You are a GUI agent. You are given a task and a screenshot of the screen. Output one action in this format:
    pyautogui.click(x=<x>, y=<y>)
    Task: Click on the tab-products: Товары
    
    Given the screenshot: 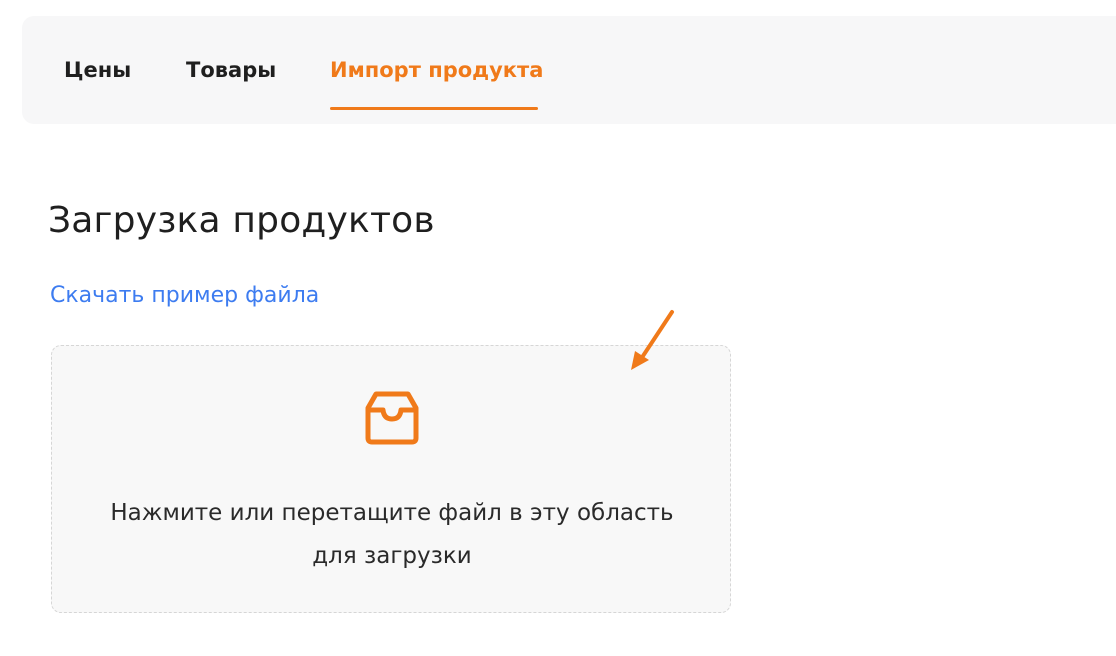 What is the action you would take?
    pyautogui.click(x=231, y=70)
    